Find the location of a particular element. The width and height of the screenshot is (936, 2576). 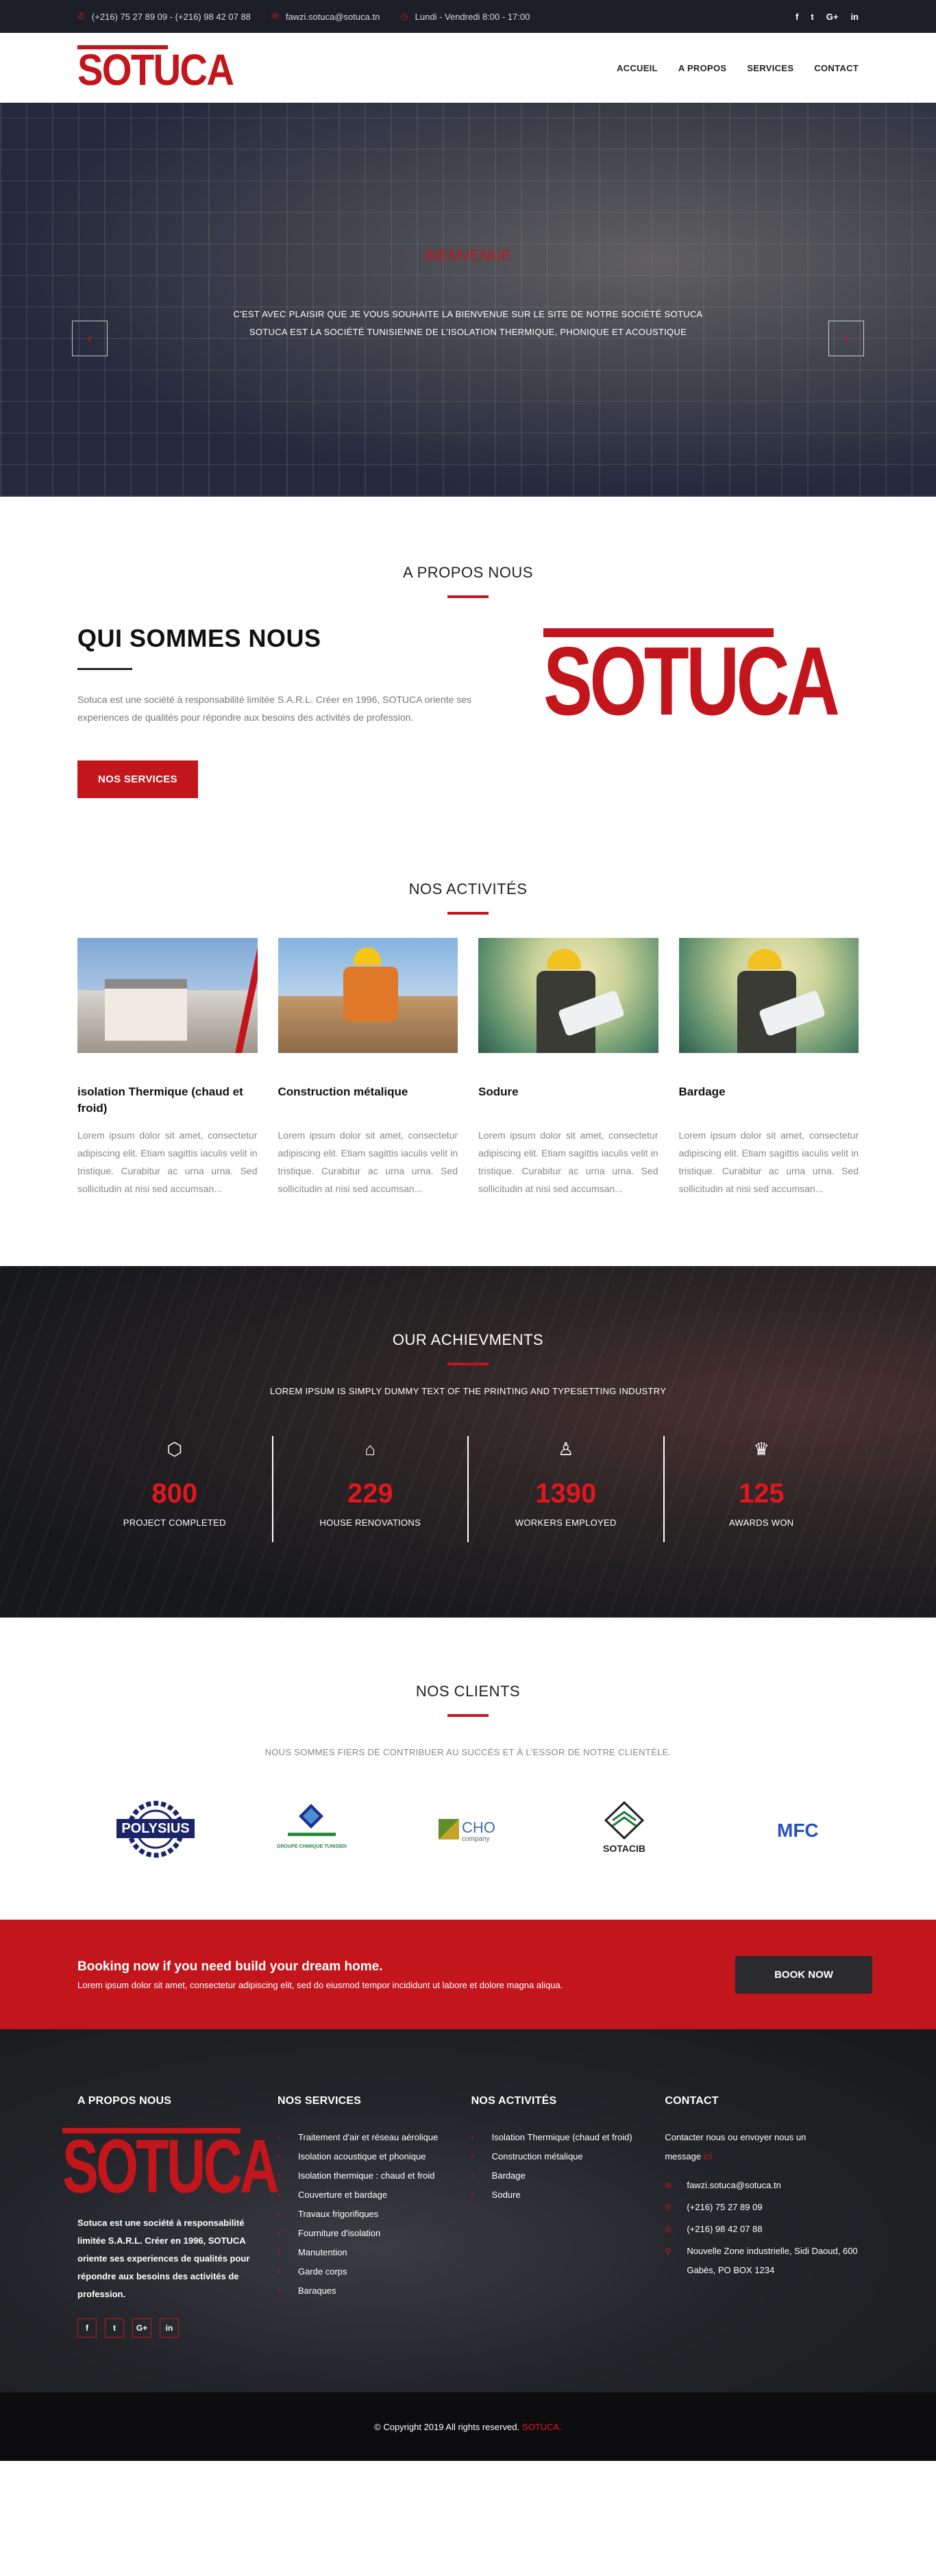

nos-services-button: NOS SERVICES is located at coordinates (137, 779).